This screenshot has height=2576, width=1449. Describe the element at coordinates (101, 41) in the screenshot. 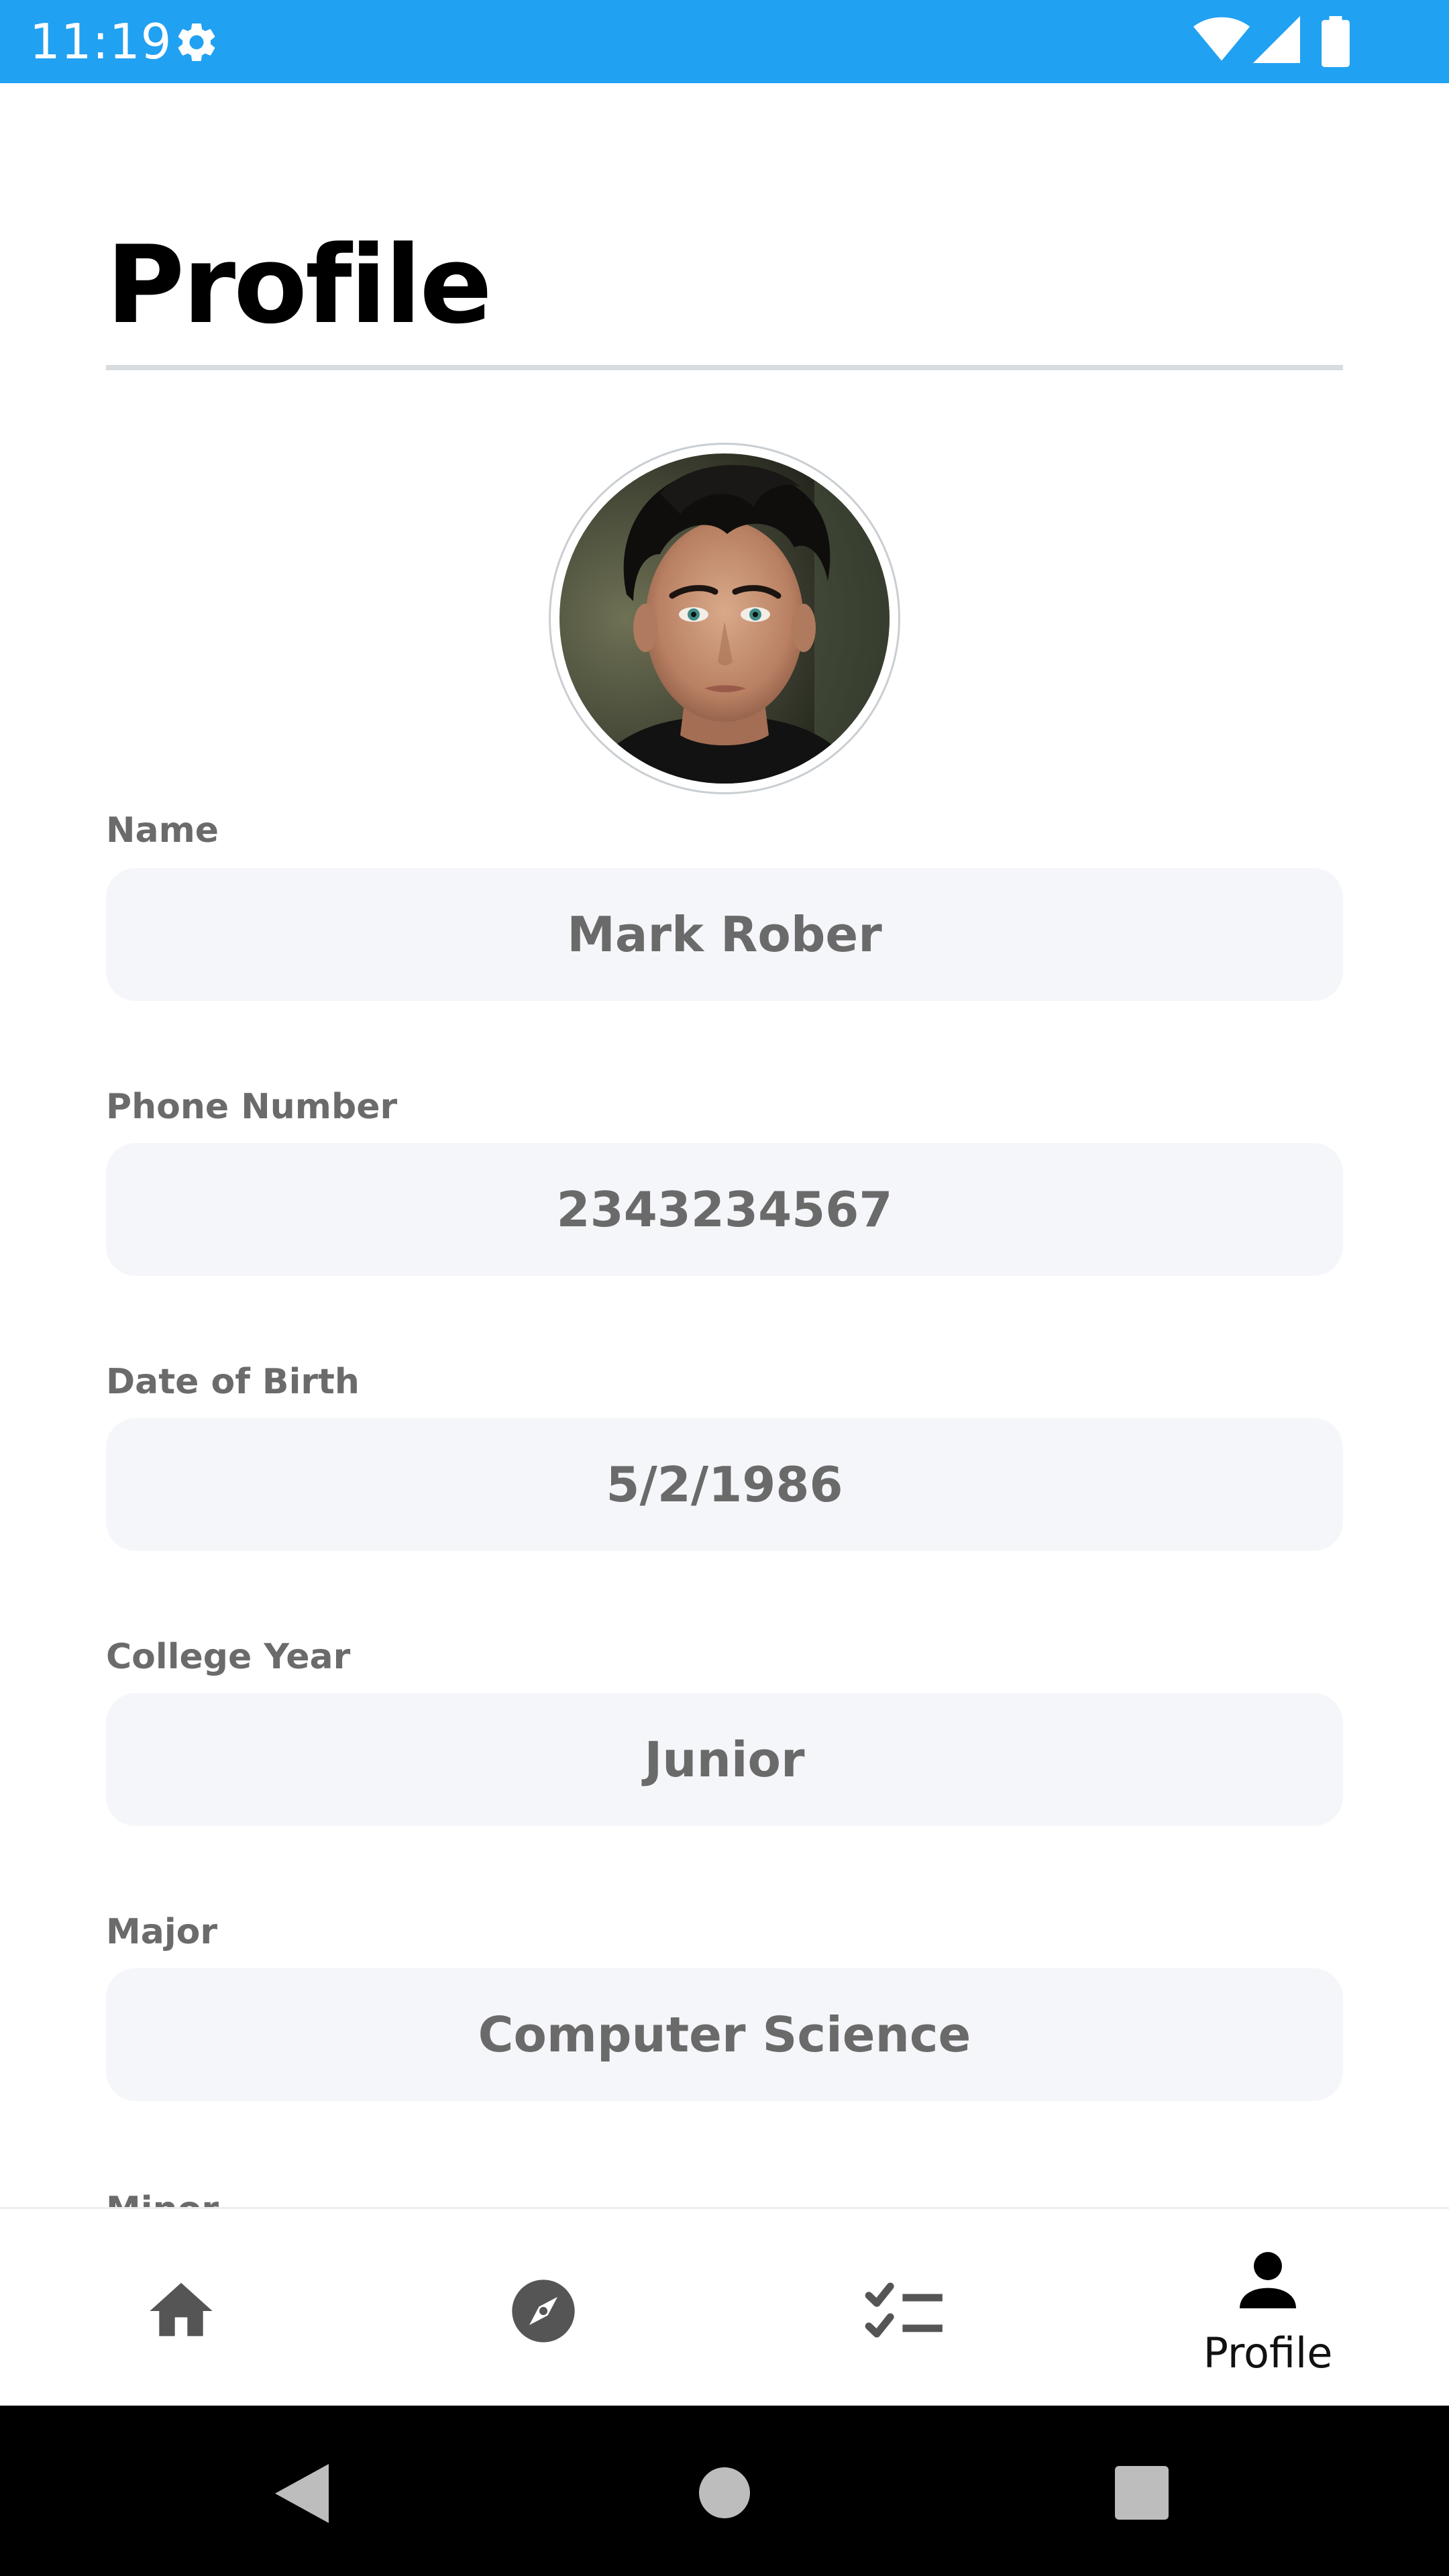

I see `status-time: 11:19` at that location.